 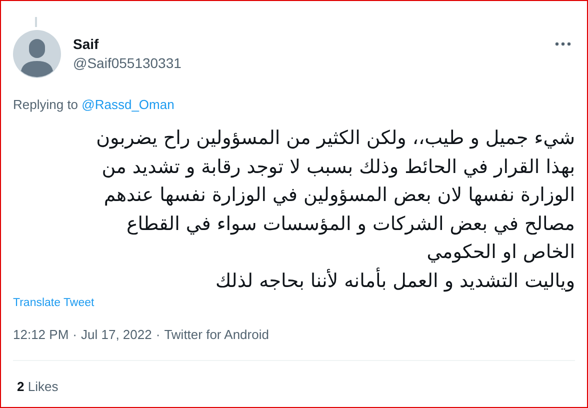 What do you see at coordinates (116, 334) in the screenshot?
I see `tweet-date: Jul 17, 2022` at bounding box center [116, 334].